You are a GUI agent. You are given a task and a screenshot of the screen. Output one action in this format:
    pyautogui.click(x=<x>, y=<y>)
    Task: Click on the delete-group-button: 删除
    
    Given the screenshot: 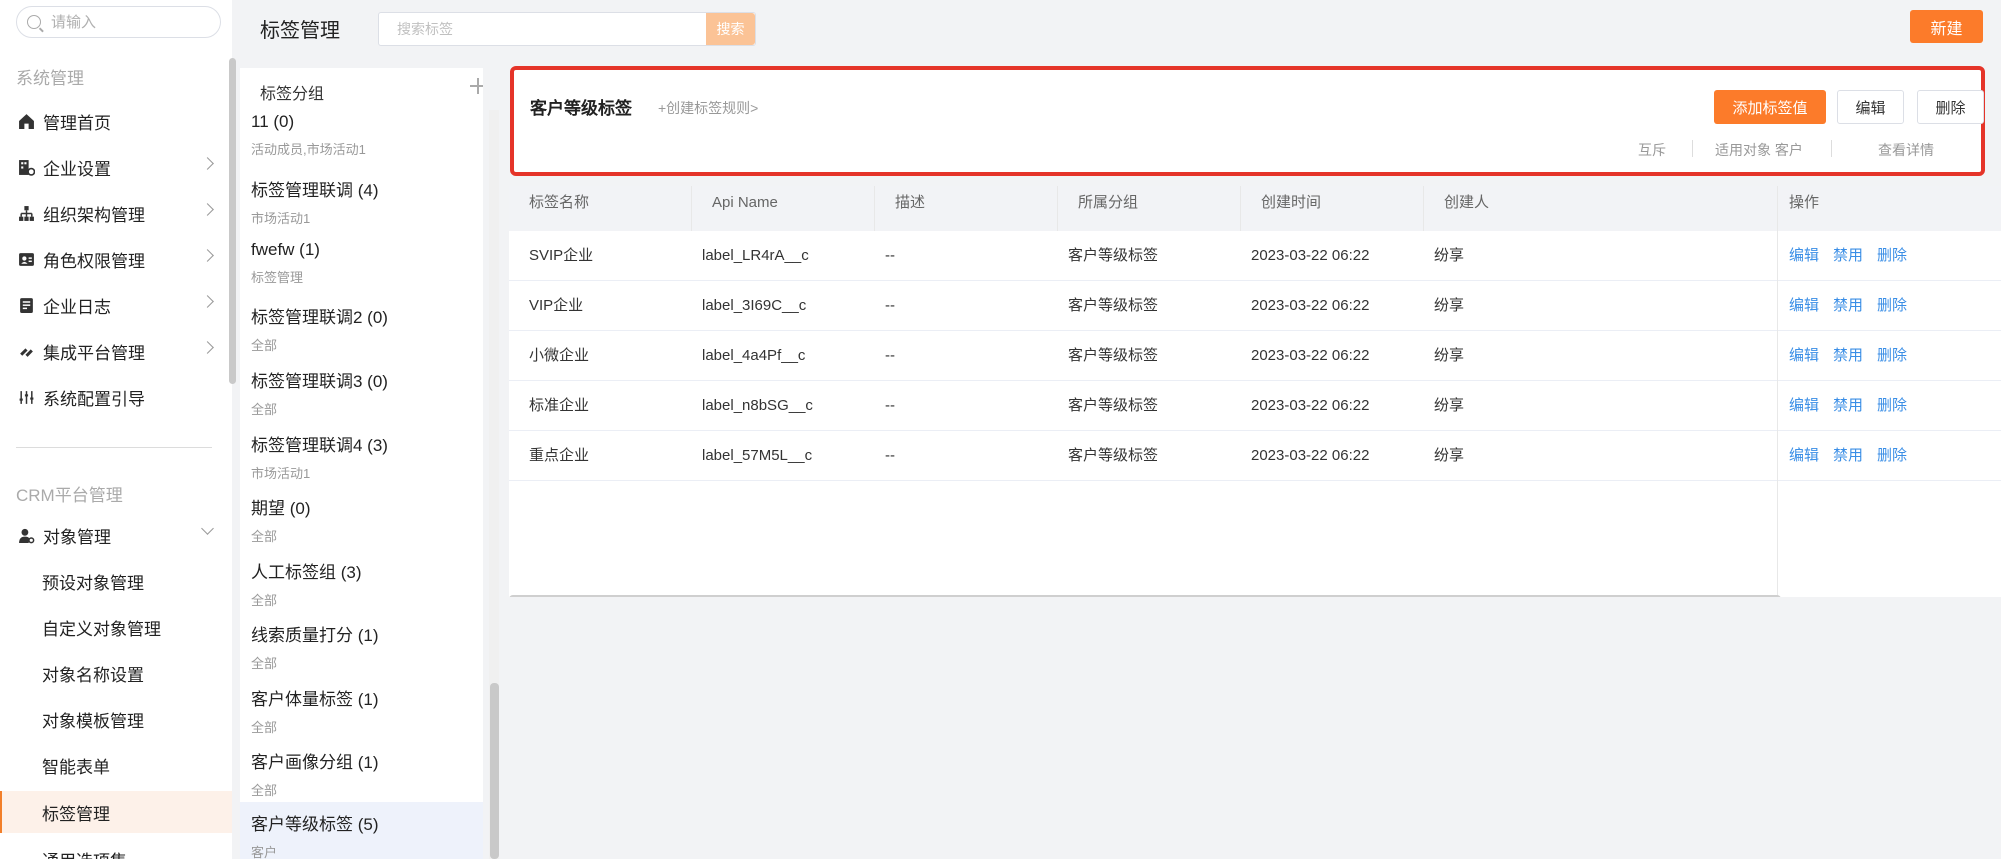 What is the action you would take?
    pyautogui.click(x=1950, y=107)
    